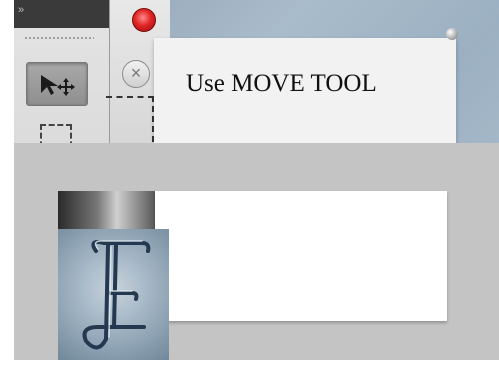 The width and height of the screenshot is (499, 367). I want to click on engraved-letter-e-icon, so click(116, 295).